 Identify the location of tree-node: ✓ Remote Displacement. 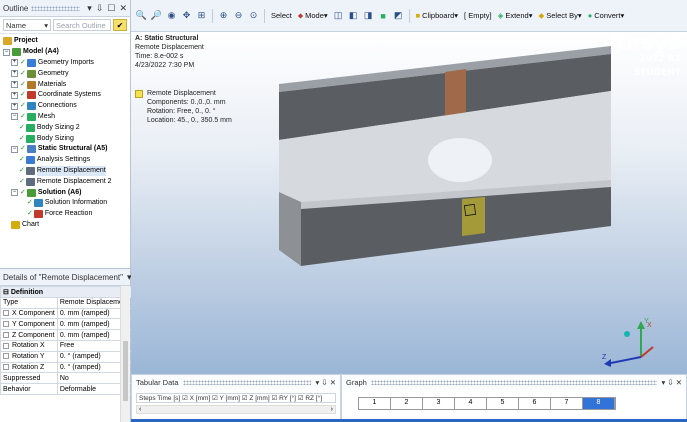
(66, 171).